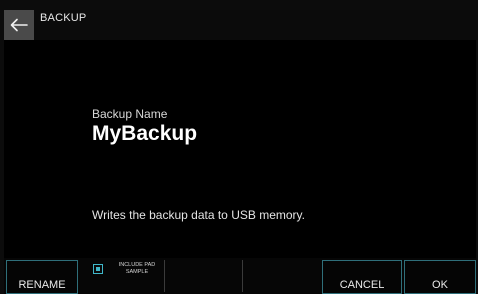 Image resolution: width=478 pixels, height=294 pixels. I want to click on backup-name-value: MyBackup, so click(145, 133).